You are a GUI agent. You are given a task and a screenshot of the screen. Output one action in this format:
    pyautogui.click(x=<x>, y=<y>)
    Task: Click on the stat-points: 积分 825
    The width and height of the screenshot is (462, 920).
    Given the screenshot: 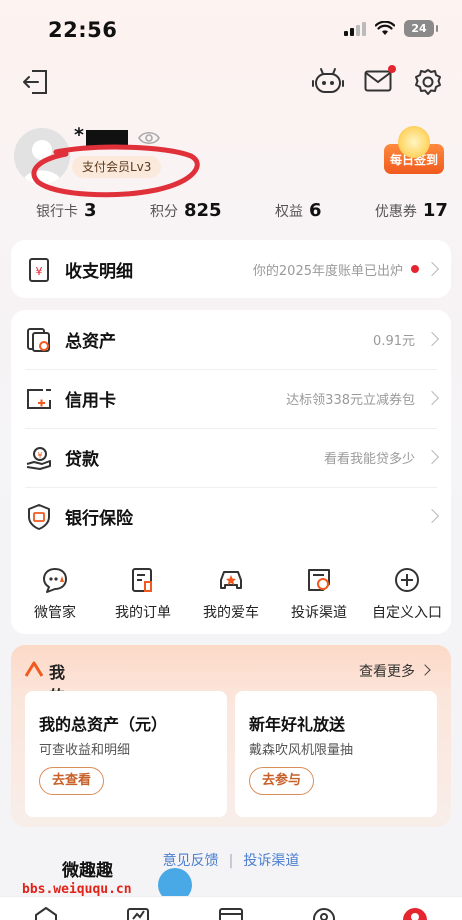 What is the action you would take?
    pyautogui.click(x=186, y=210)
    